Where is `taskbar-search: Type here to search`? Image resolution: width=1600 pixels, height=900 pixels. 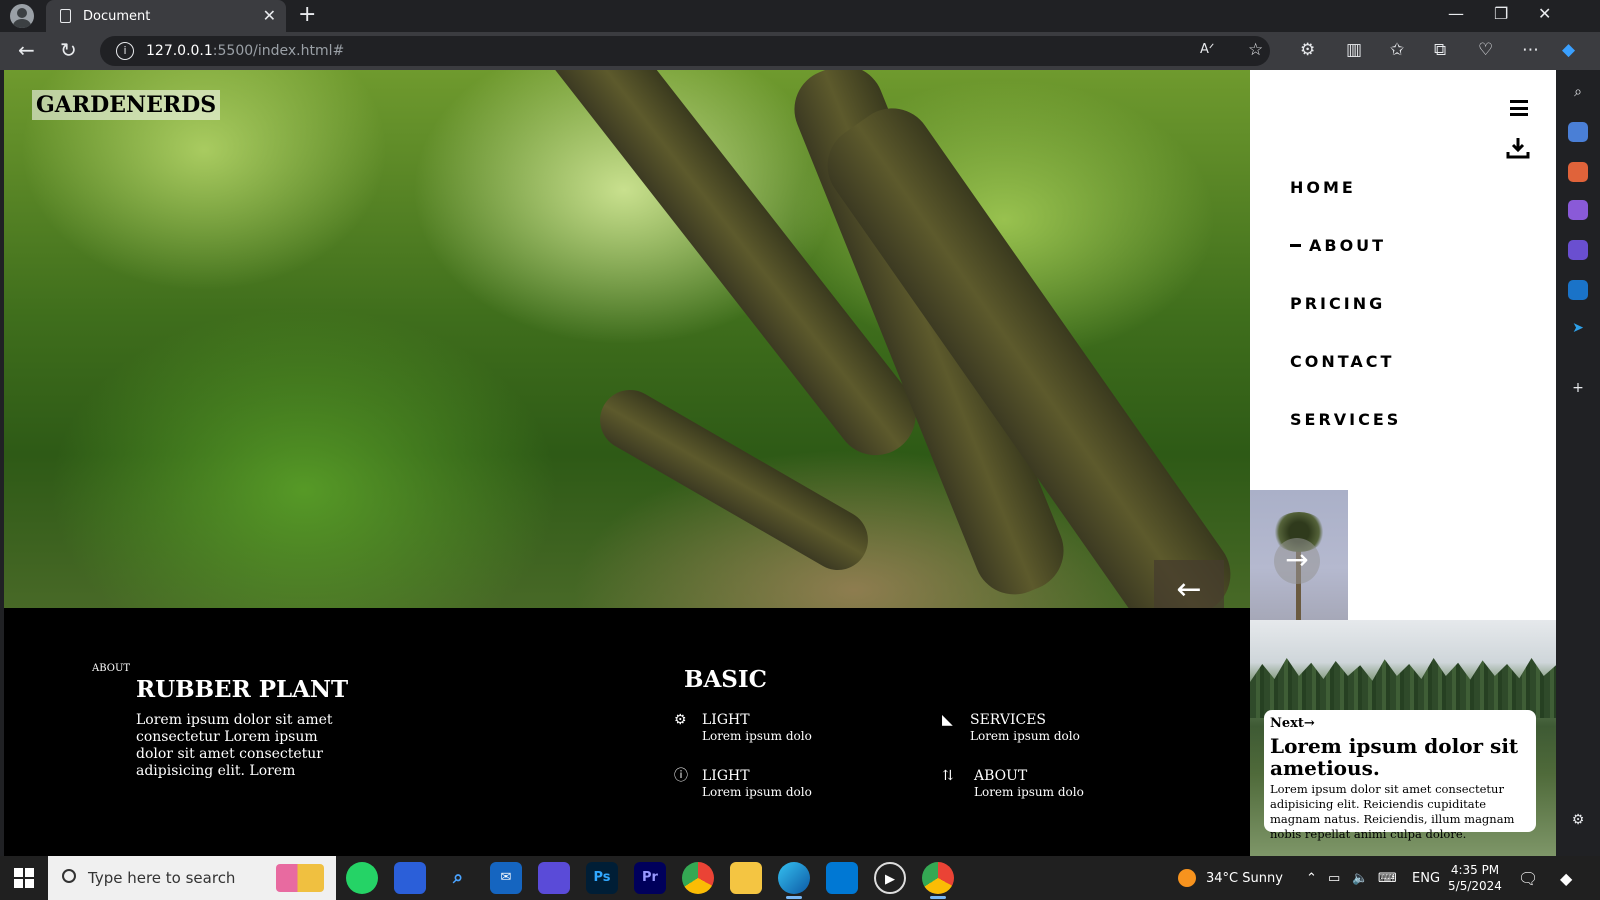
taskbar-search: Type here to search is located at coordinates (192, 878).